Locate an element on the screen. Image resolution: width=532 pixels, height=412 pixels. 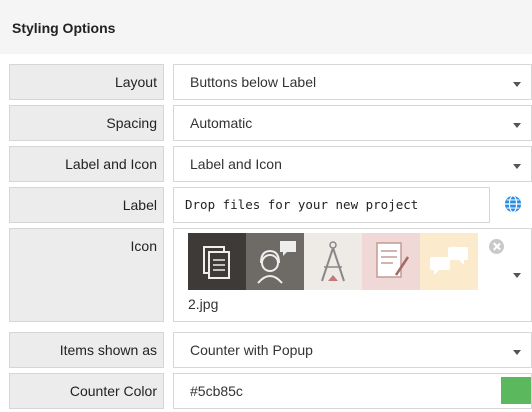
label-label: Label is located at coordinates (139, 205).